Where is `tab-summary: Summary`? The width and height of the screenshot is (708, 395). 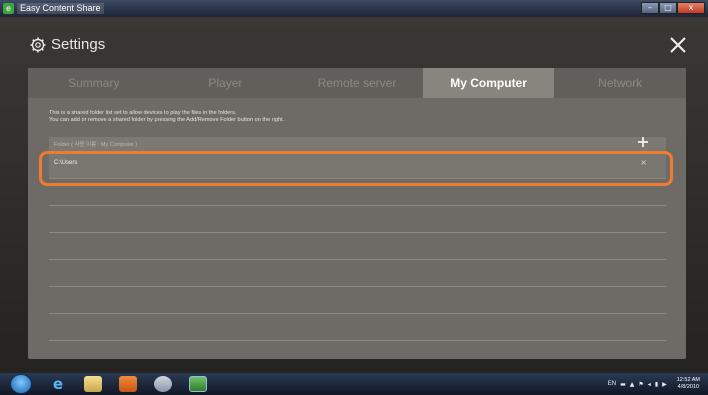
tab-summary: Summary is located at coordinates (94, 83).